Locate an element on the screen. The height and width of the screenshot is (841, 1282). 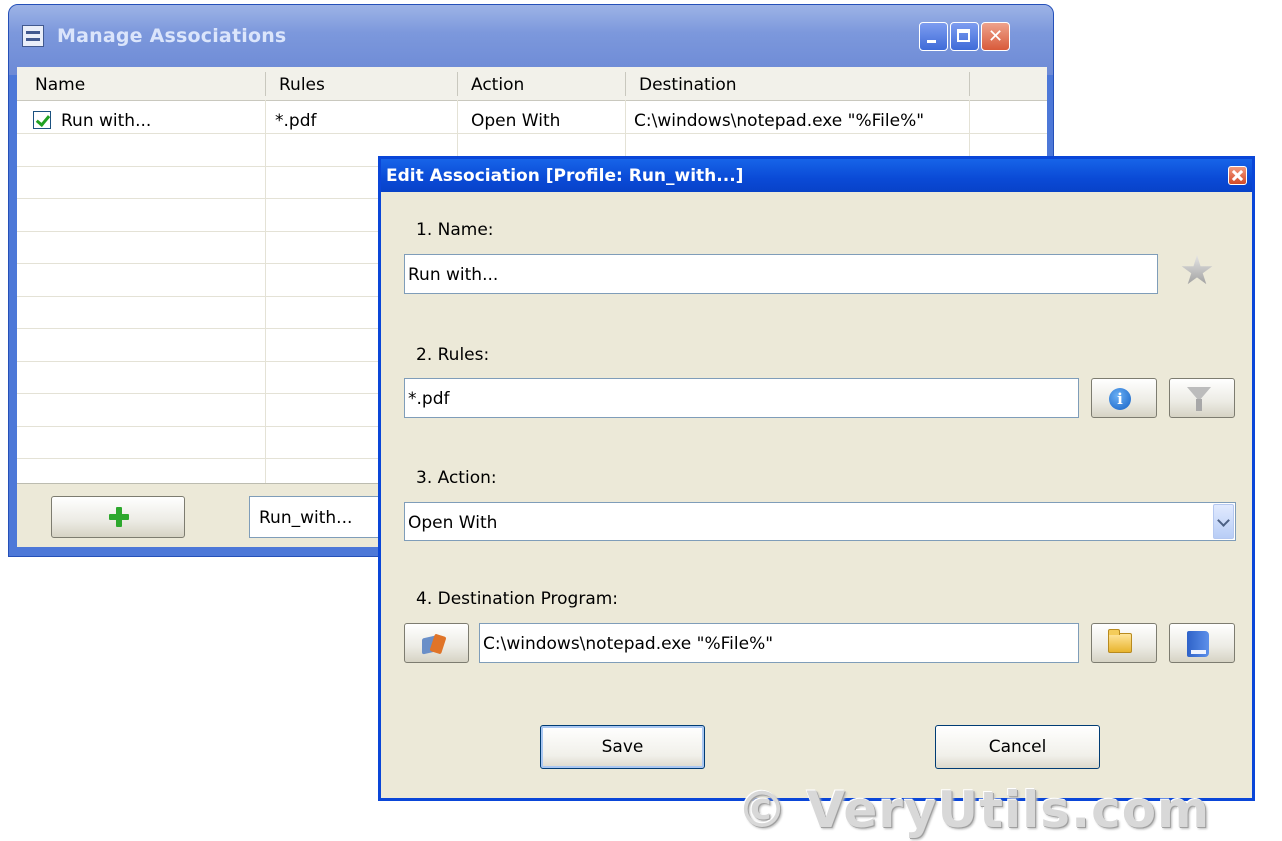
add-association-button is located at coordinates (118, 517).